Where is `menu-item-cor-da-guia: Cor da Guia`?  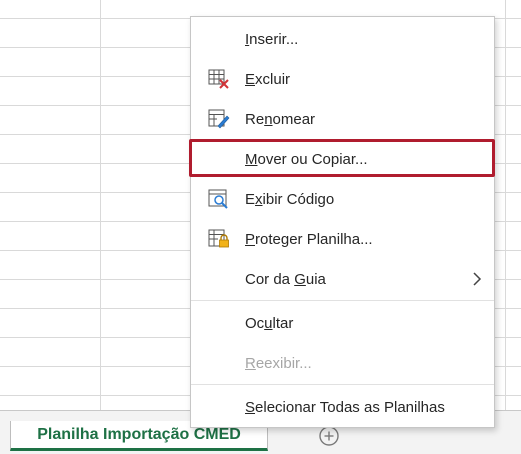
menu-item-cor-da-guia: Cor da Guia is located at coordinates (342, 279).